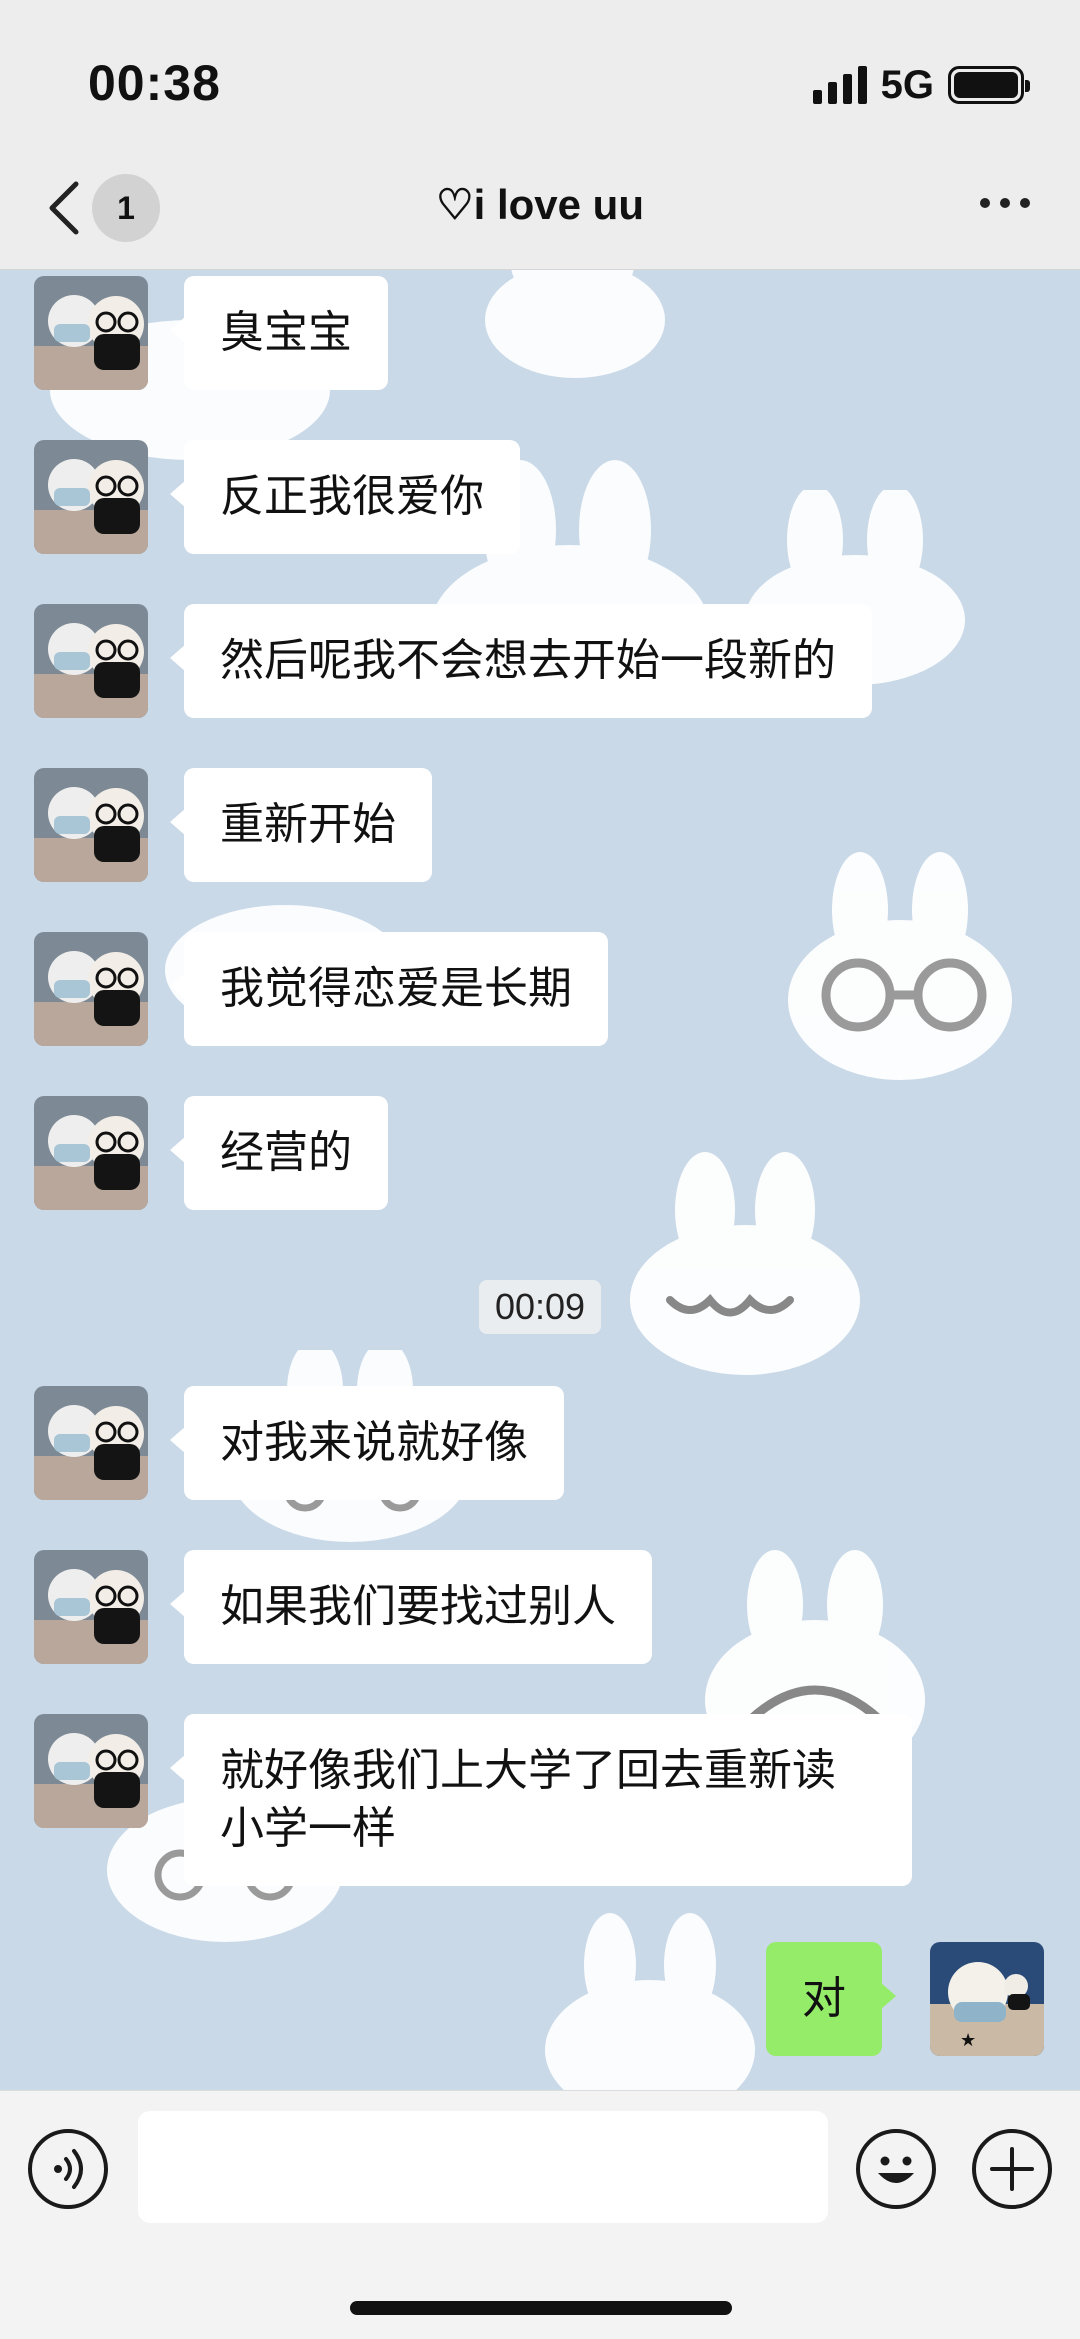  Describe the element at coordinates (539, 204) in the screenshot. I see `chat-title: ♡i love uu` at that location.